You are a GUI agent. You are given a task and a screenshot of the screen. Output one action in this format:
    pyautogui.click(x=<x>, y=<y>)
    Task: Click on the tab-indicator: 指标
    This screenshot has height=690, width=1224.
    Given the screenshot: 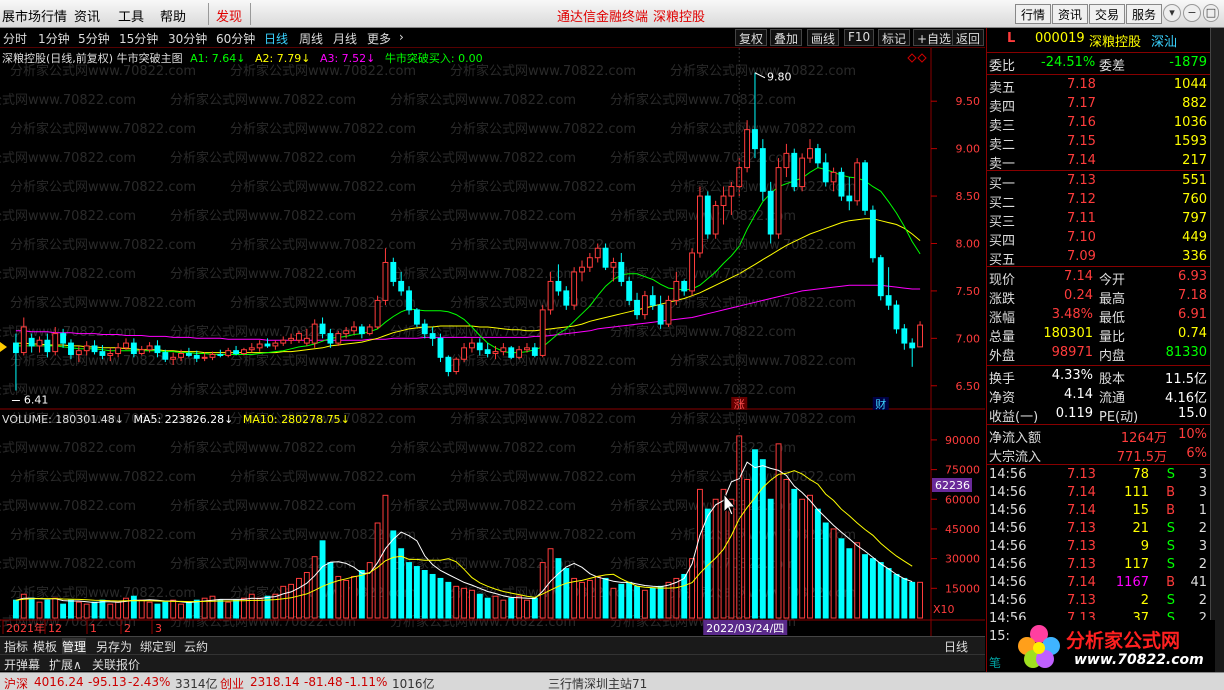 What is the action you would take?
    pyautogui.click(x=16, y=646)
    